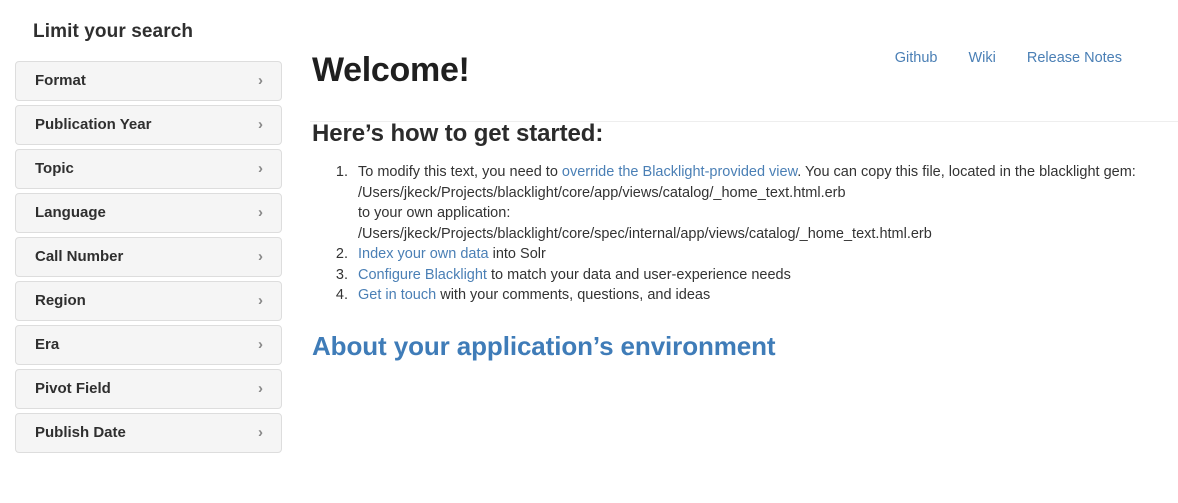 This screenshot has width=1178, height=503. Describe the element at coordinates (47, 344) in the screenshot. I see `facet-label: Era` at that location.